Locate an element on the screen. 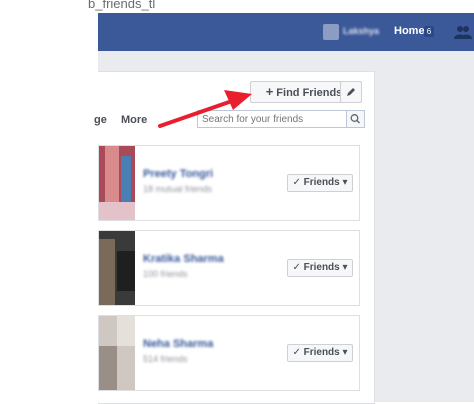 The image size is (474, 404). edit-button is located at coordinates (351, 92).